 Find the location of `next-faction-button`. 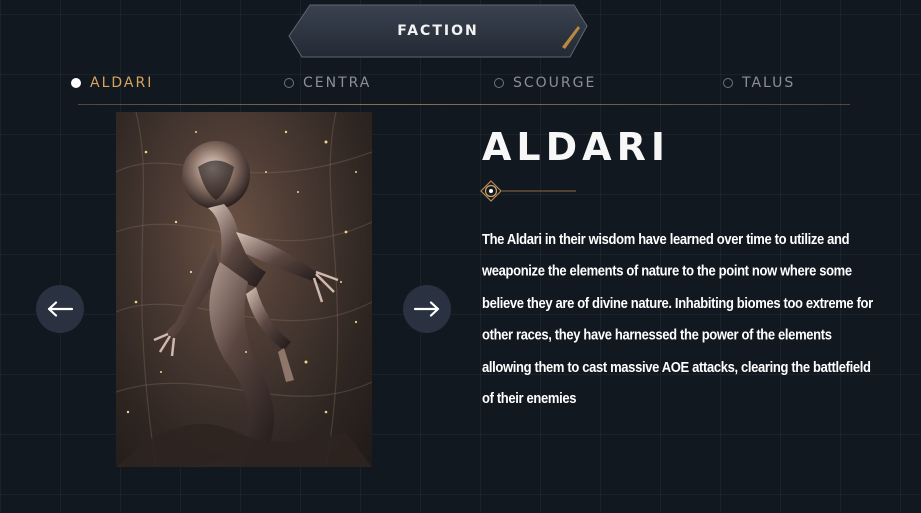

next-faction-button is located at coordinates (427, 309).